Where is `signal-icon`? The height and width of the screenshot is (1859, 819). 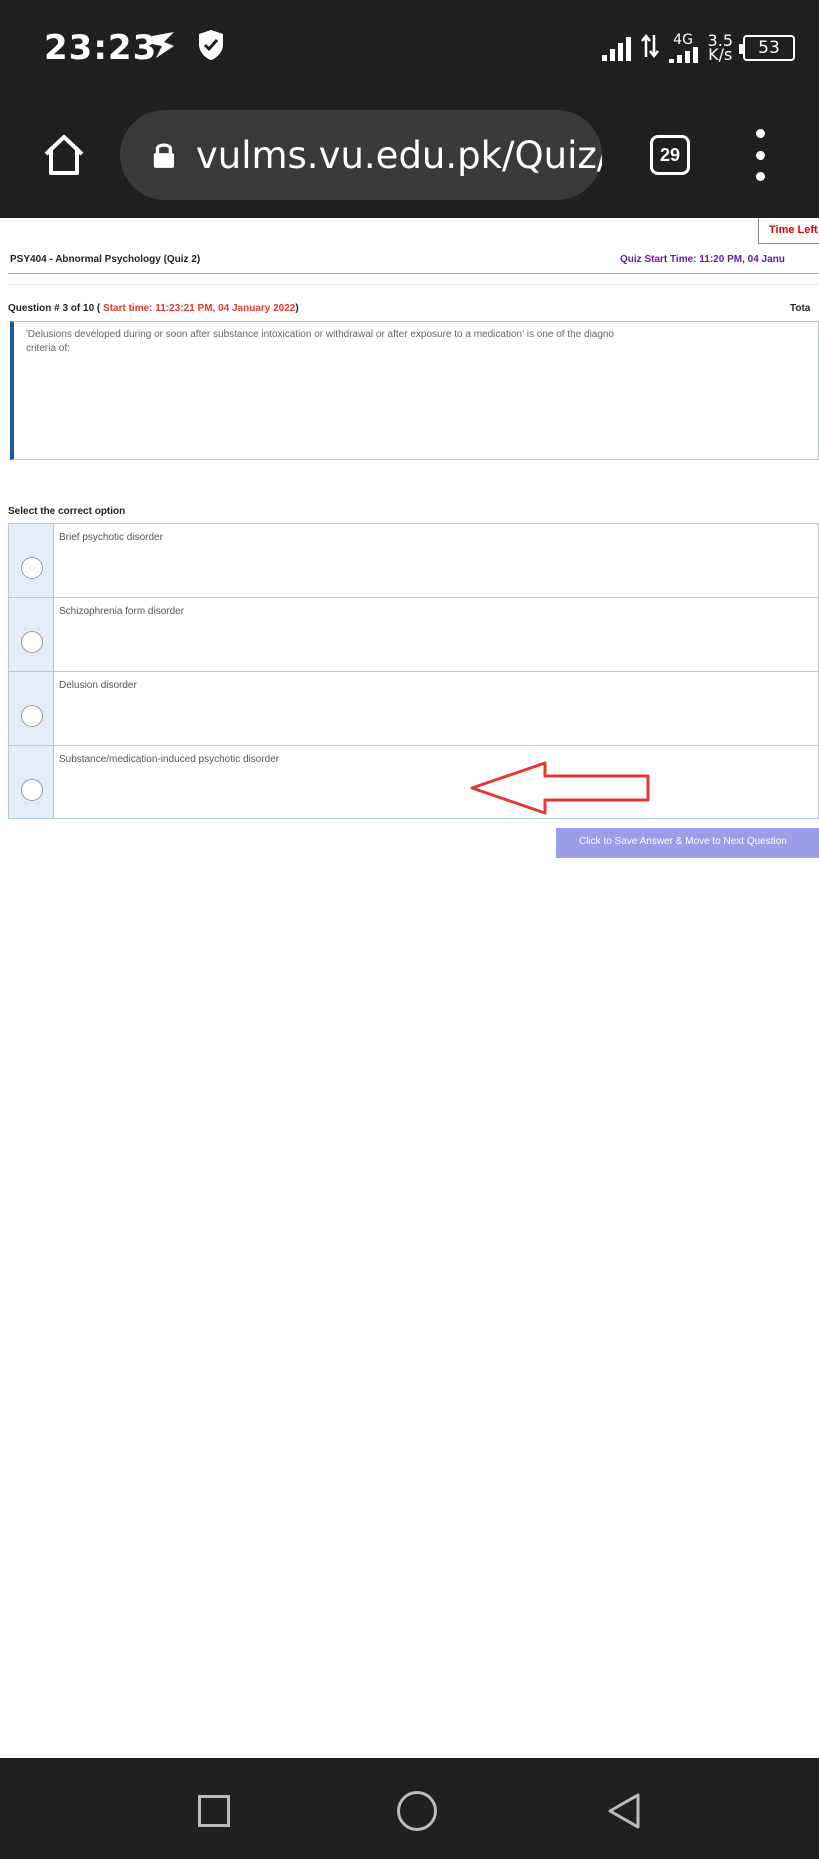
signal-icon is located at coordinates (616, 48).